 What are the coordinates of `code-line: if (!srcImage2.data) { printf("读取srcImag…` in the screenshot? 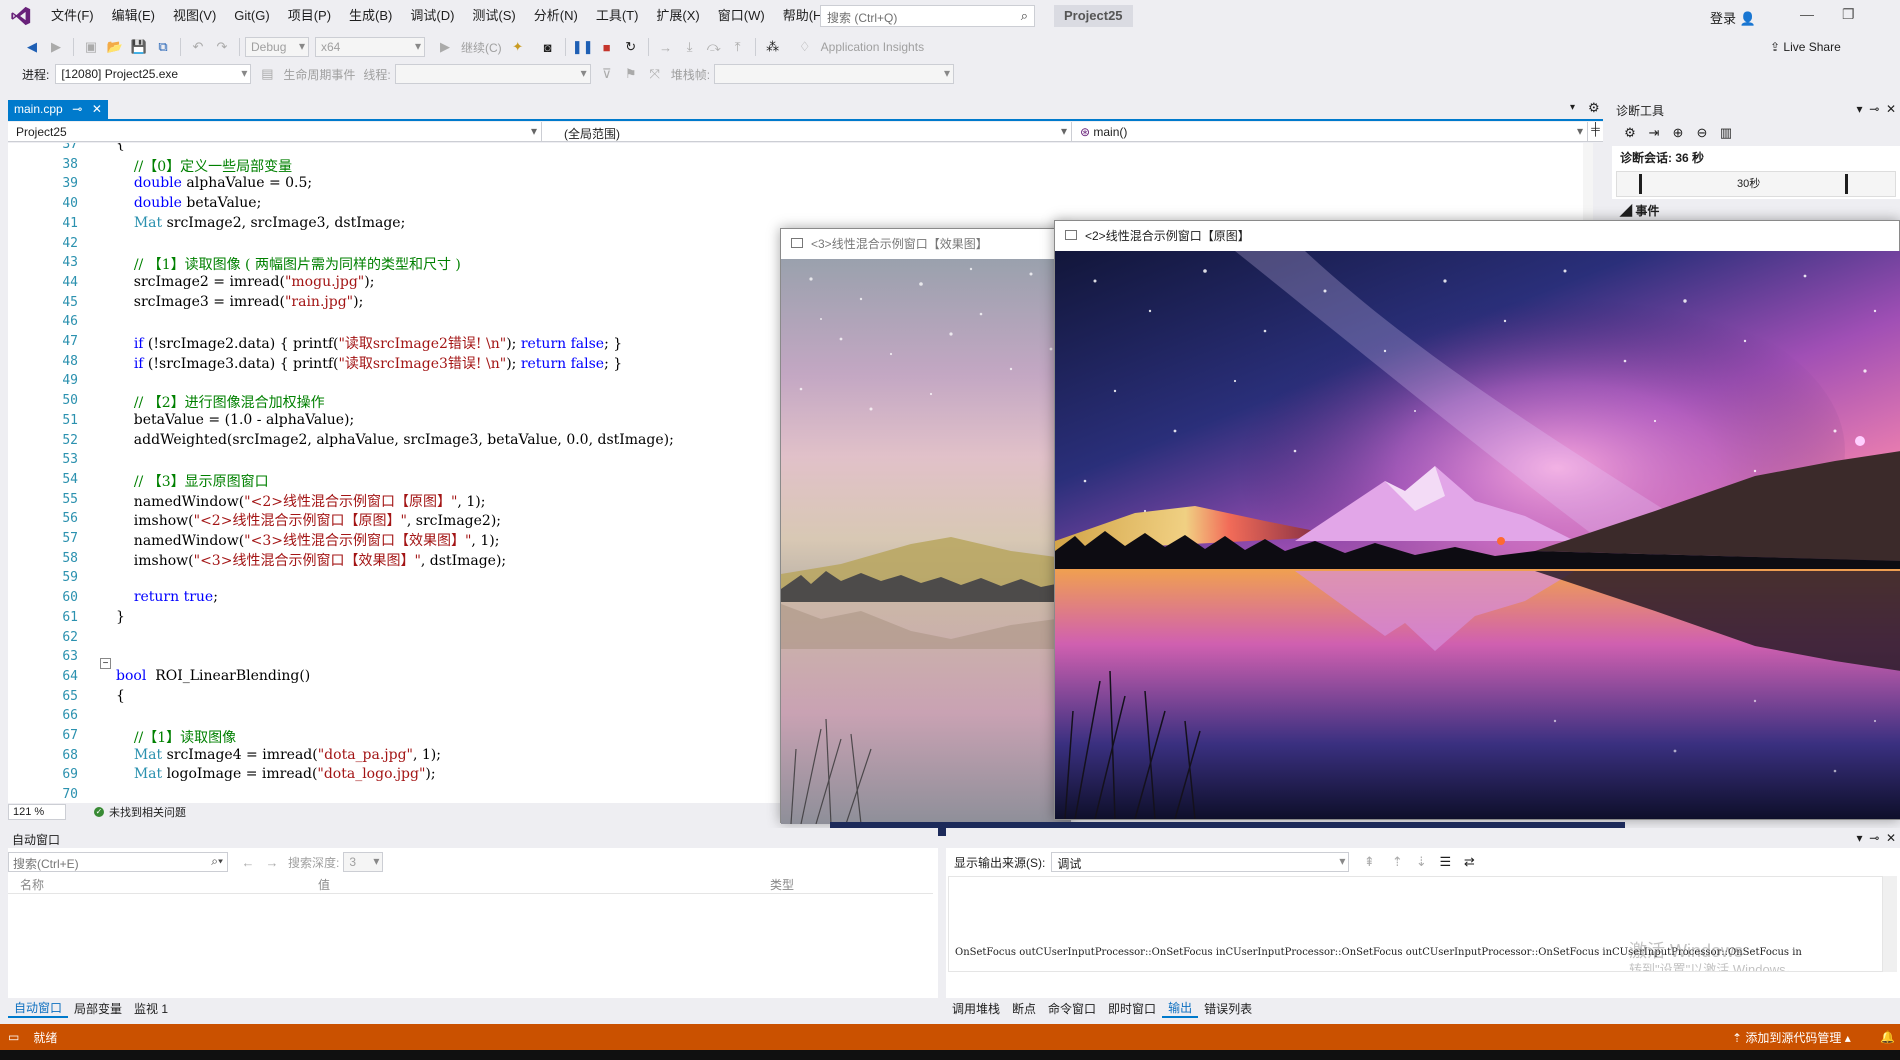 It's located at (369, 343).